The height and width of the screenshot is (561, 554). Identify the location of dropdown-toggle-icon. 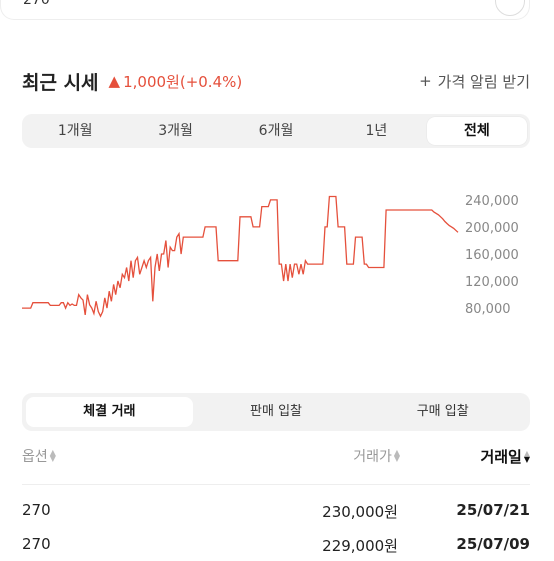
(510, 8).